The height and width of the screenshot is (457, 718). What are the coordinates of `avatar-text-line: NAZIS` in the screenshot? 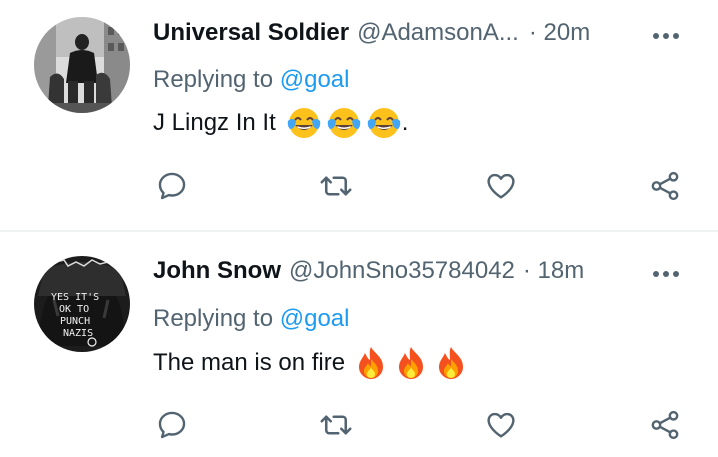 It's located at (78, 333).